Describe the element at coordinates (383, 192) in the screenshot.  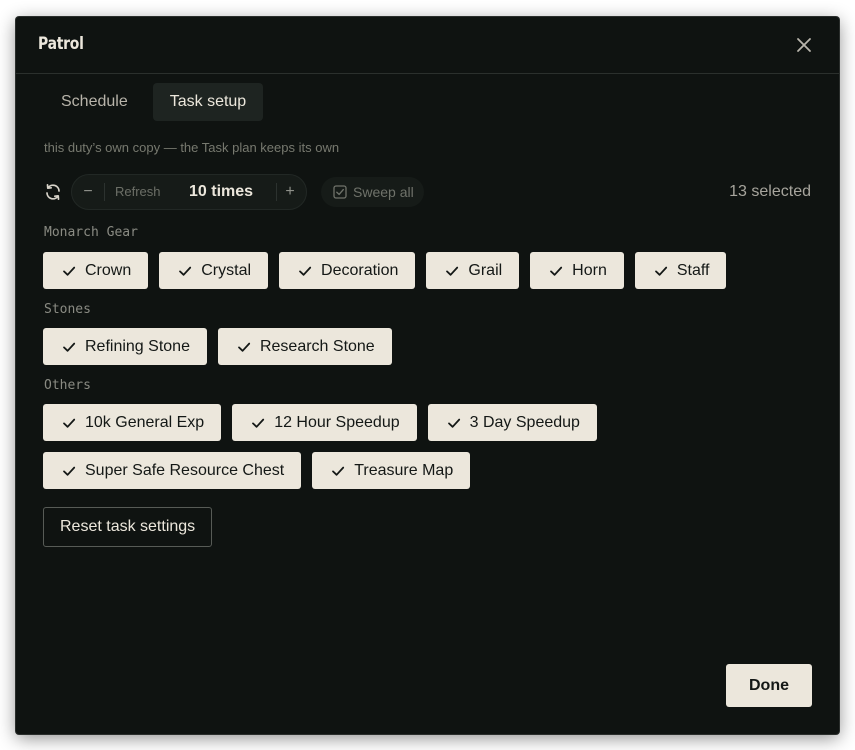
I see `sweep-all-label: Sweep all` at that location.